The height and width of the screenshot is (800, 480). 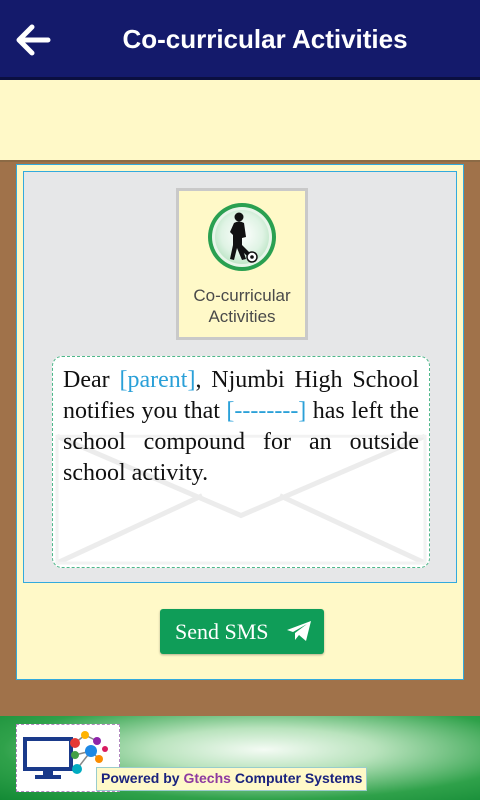 I want to click on arrow-left-icon, so click(x=33, y=40).